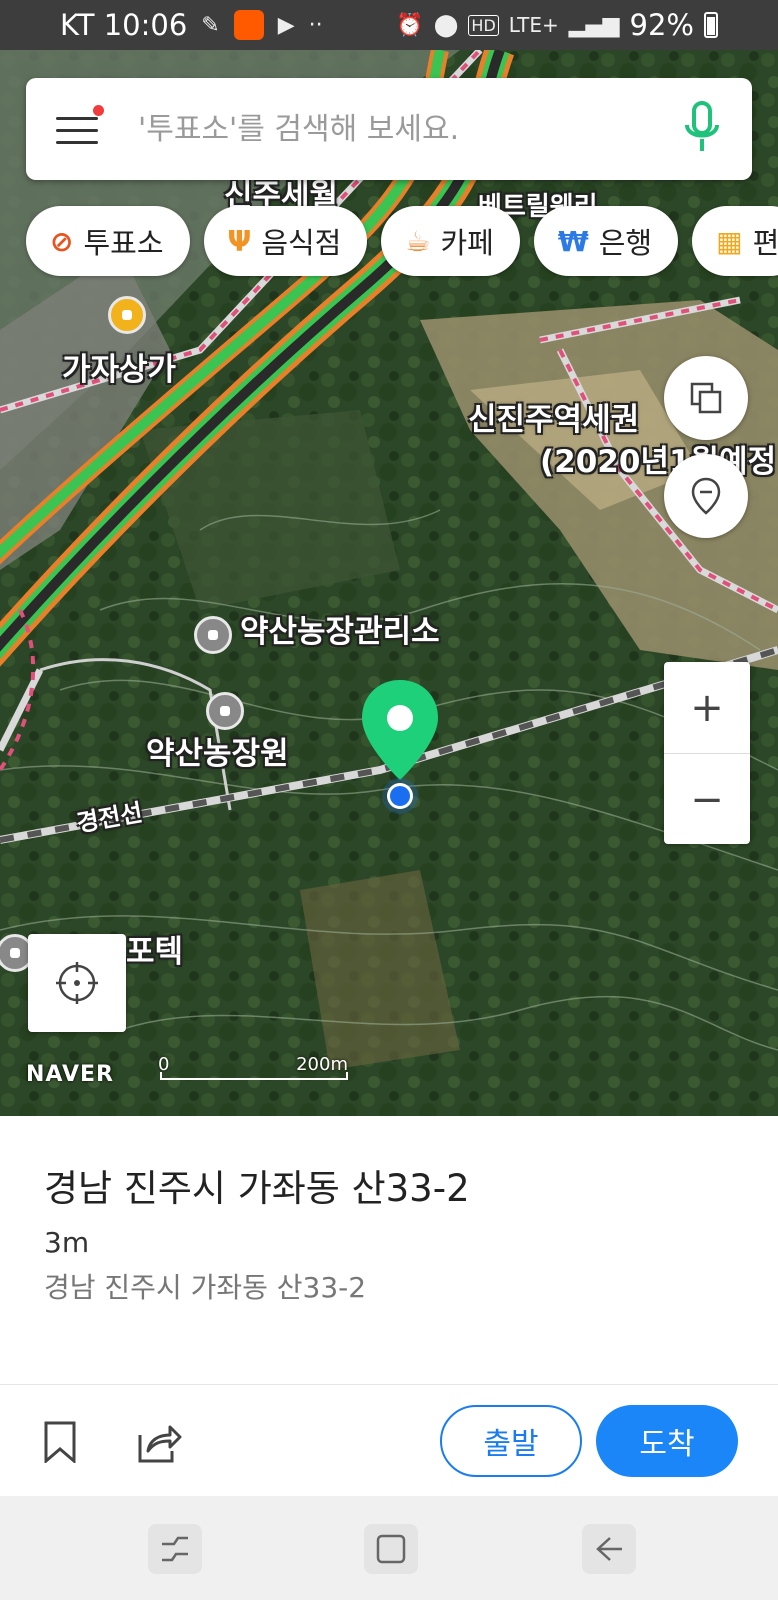  What do you see at coordinates (707, 799) in the screenshot?
I see `zoom-out-button: −` at bounding box center [707, 799].